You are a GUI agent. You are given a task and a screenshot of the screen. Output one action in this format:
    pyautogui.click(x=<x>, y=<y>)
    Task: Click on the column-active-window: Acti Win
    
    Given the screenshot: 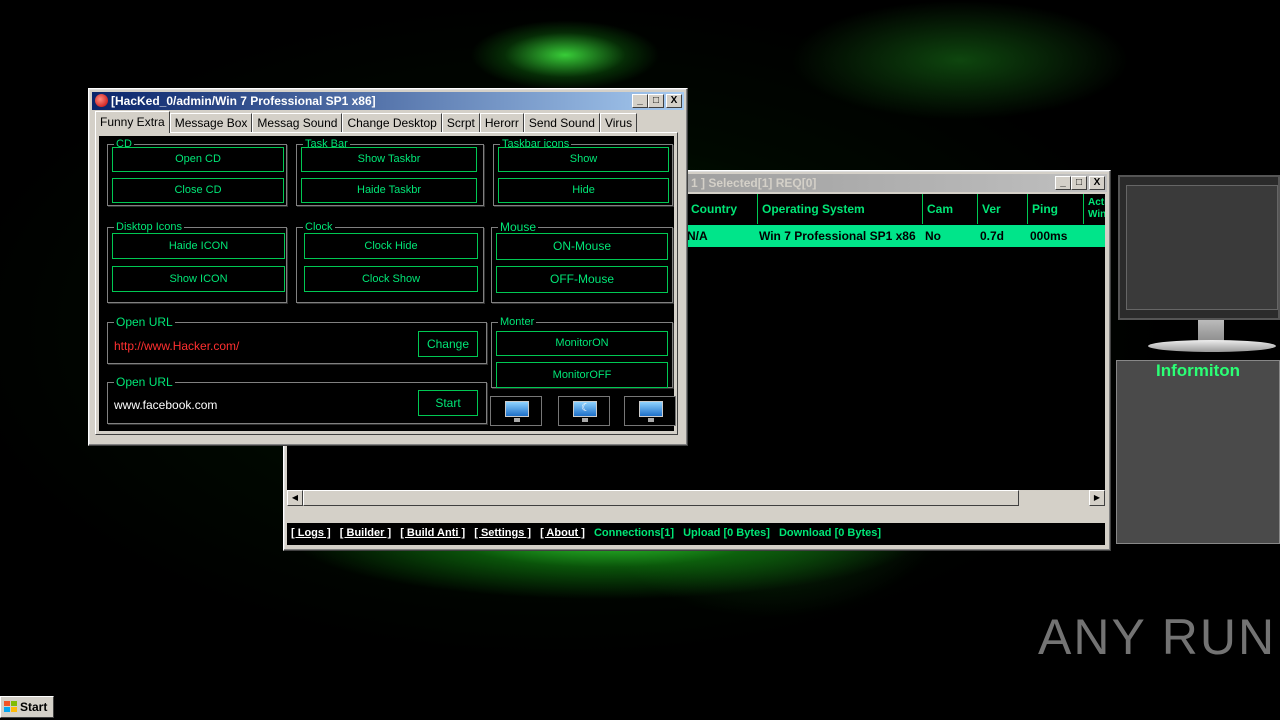 What is the action you would take?
    pyautogui.click(x=1094, y=209)
    